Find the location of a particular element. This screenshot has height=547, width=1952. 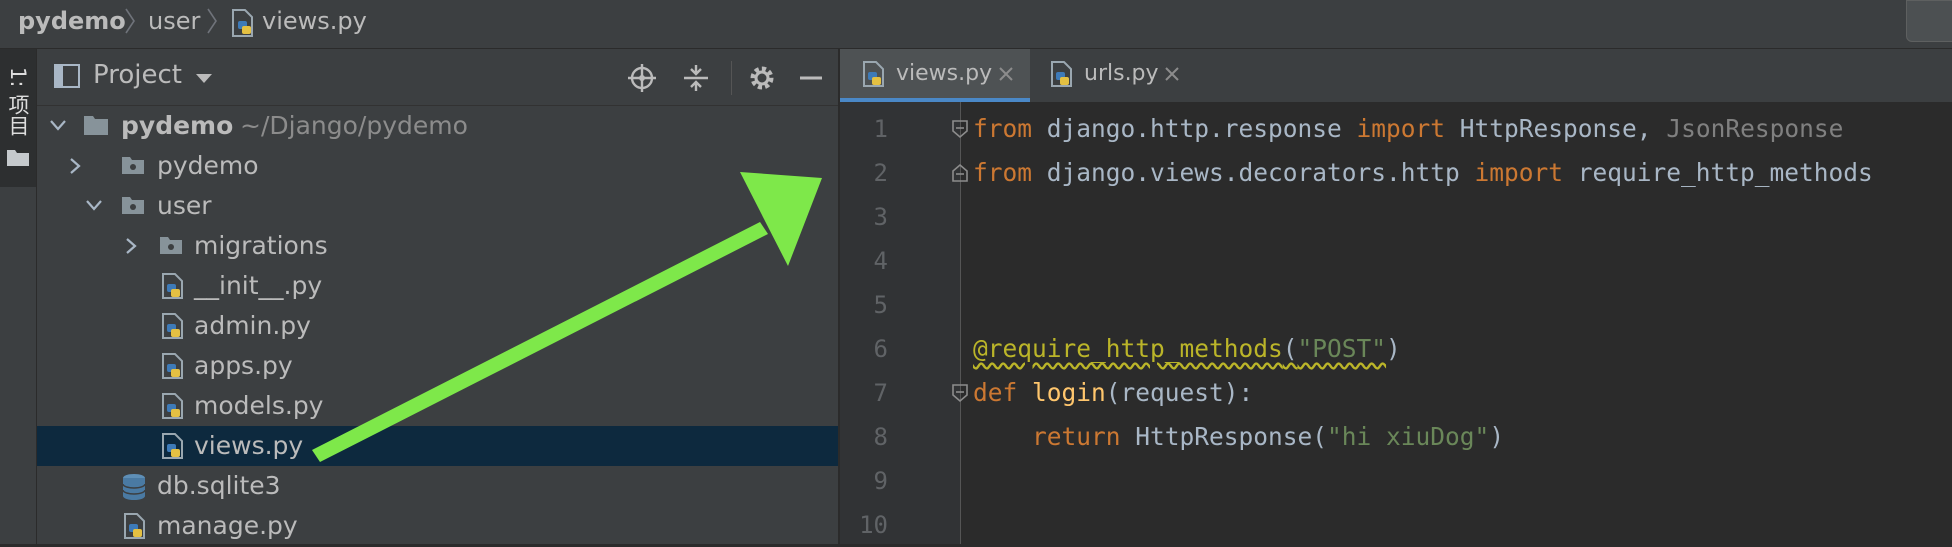

editor-tab-bar: views.py urls.py is located at coordinates (1396, 76).